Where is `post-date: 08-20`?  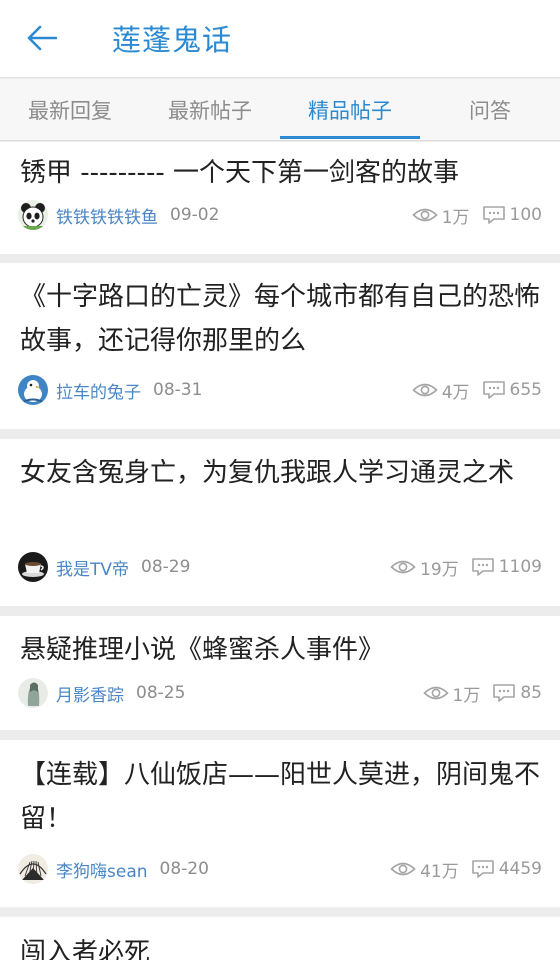 post-date: 08-20 is located at coordinates (184, 869).